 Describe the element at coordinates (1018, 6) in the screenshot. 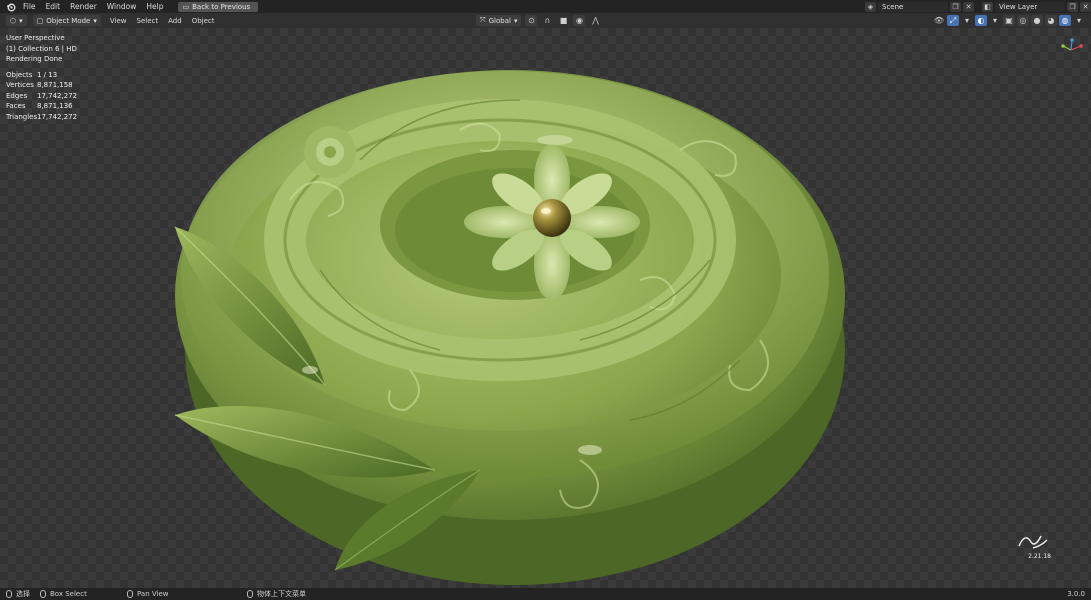

I see `view-layer-name: View Layer` at that location.